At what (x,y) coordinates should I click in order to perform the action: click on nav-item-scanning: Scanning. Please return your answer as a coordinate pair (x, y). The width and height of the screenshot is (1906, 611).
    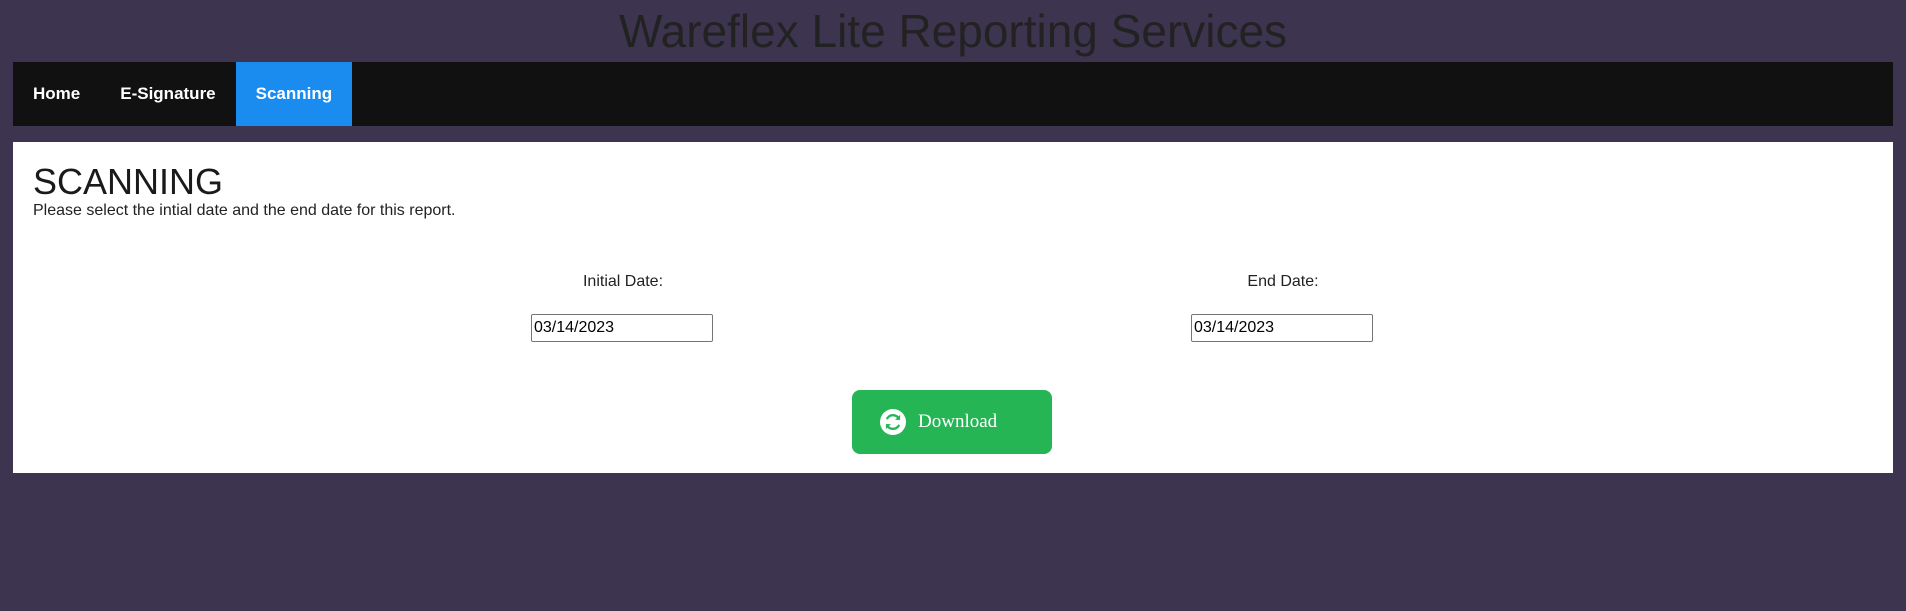
    Looking at the image, I should click on (294, 94).